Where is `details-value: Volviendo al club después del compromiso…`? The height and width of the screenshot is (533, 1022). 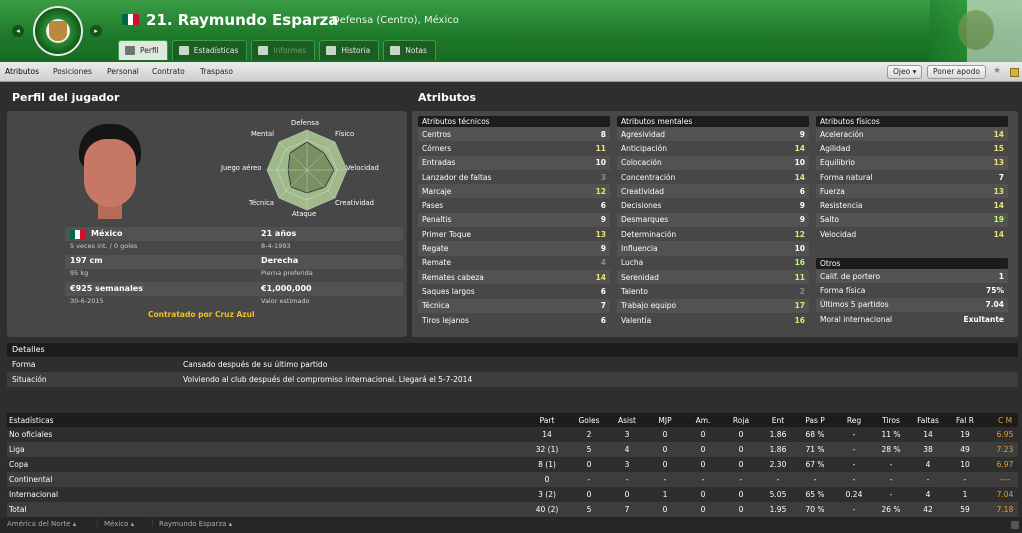 details-value: Volviendo al club después del compromiso… is located at coordinates (328, 379).